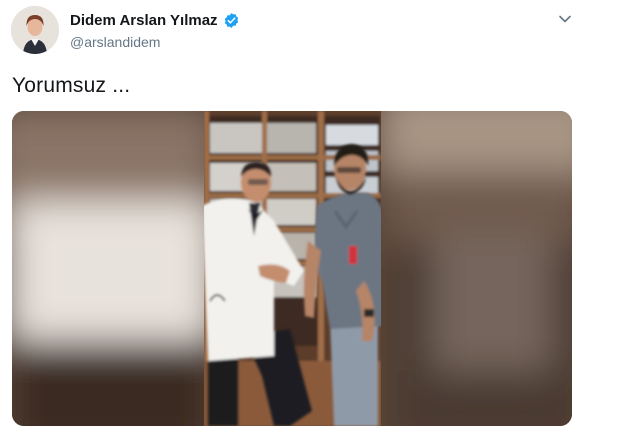 This screenshot has height=439, width=640. I want to click on avatar, so click(35, 30).